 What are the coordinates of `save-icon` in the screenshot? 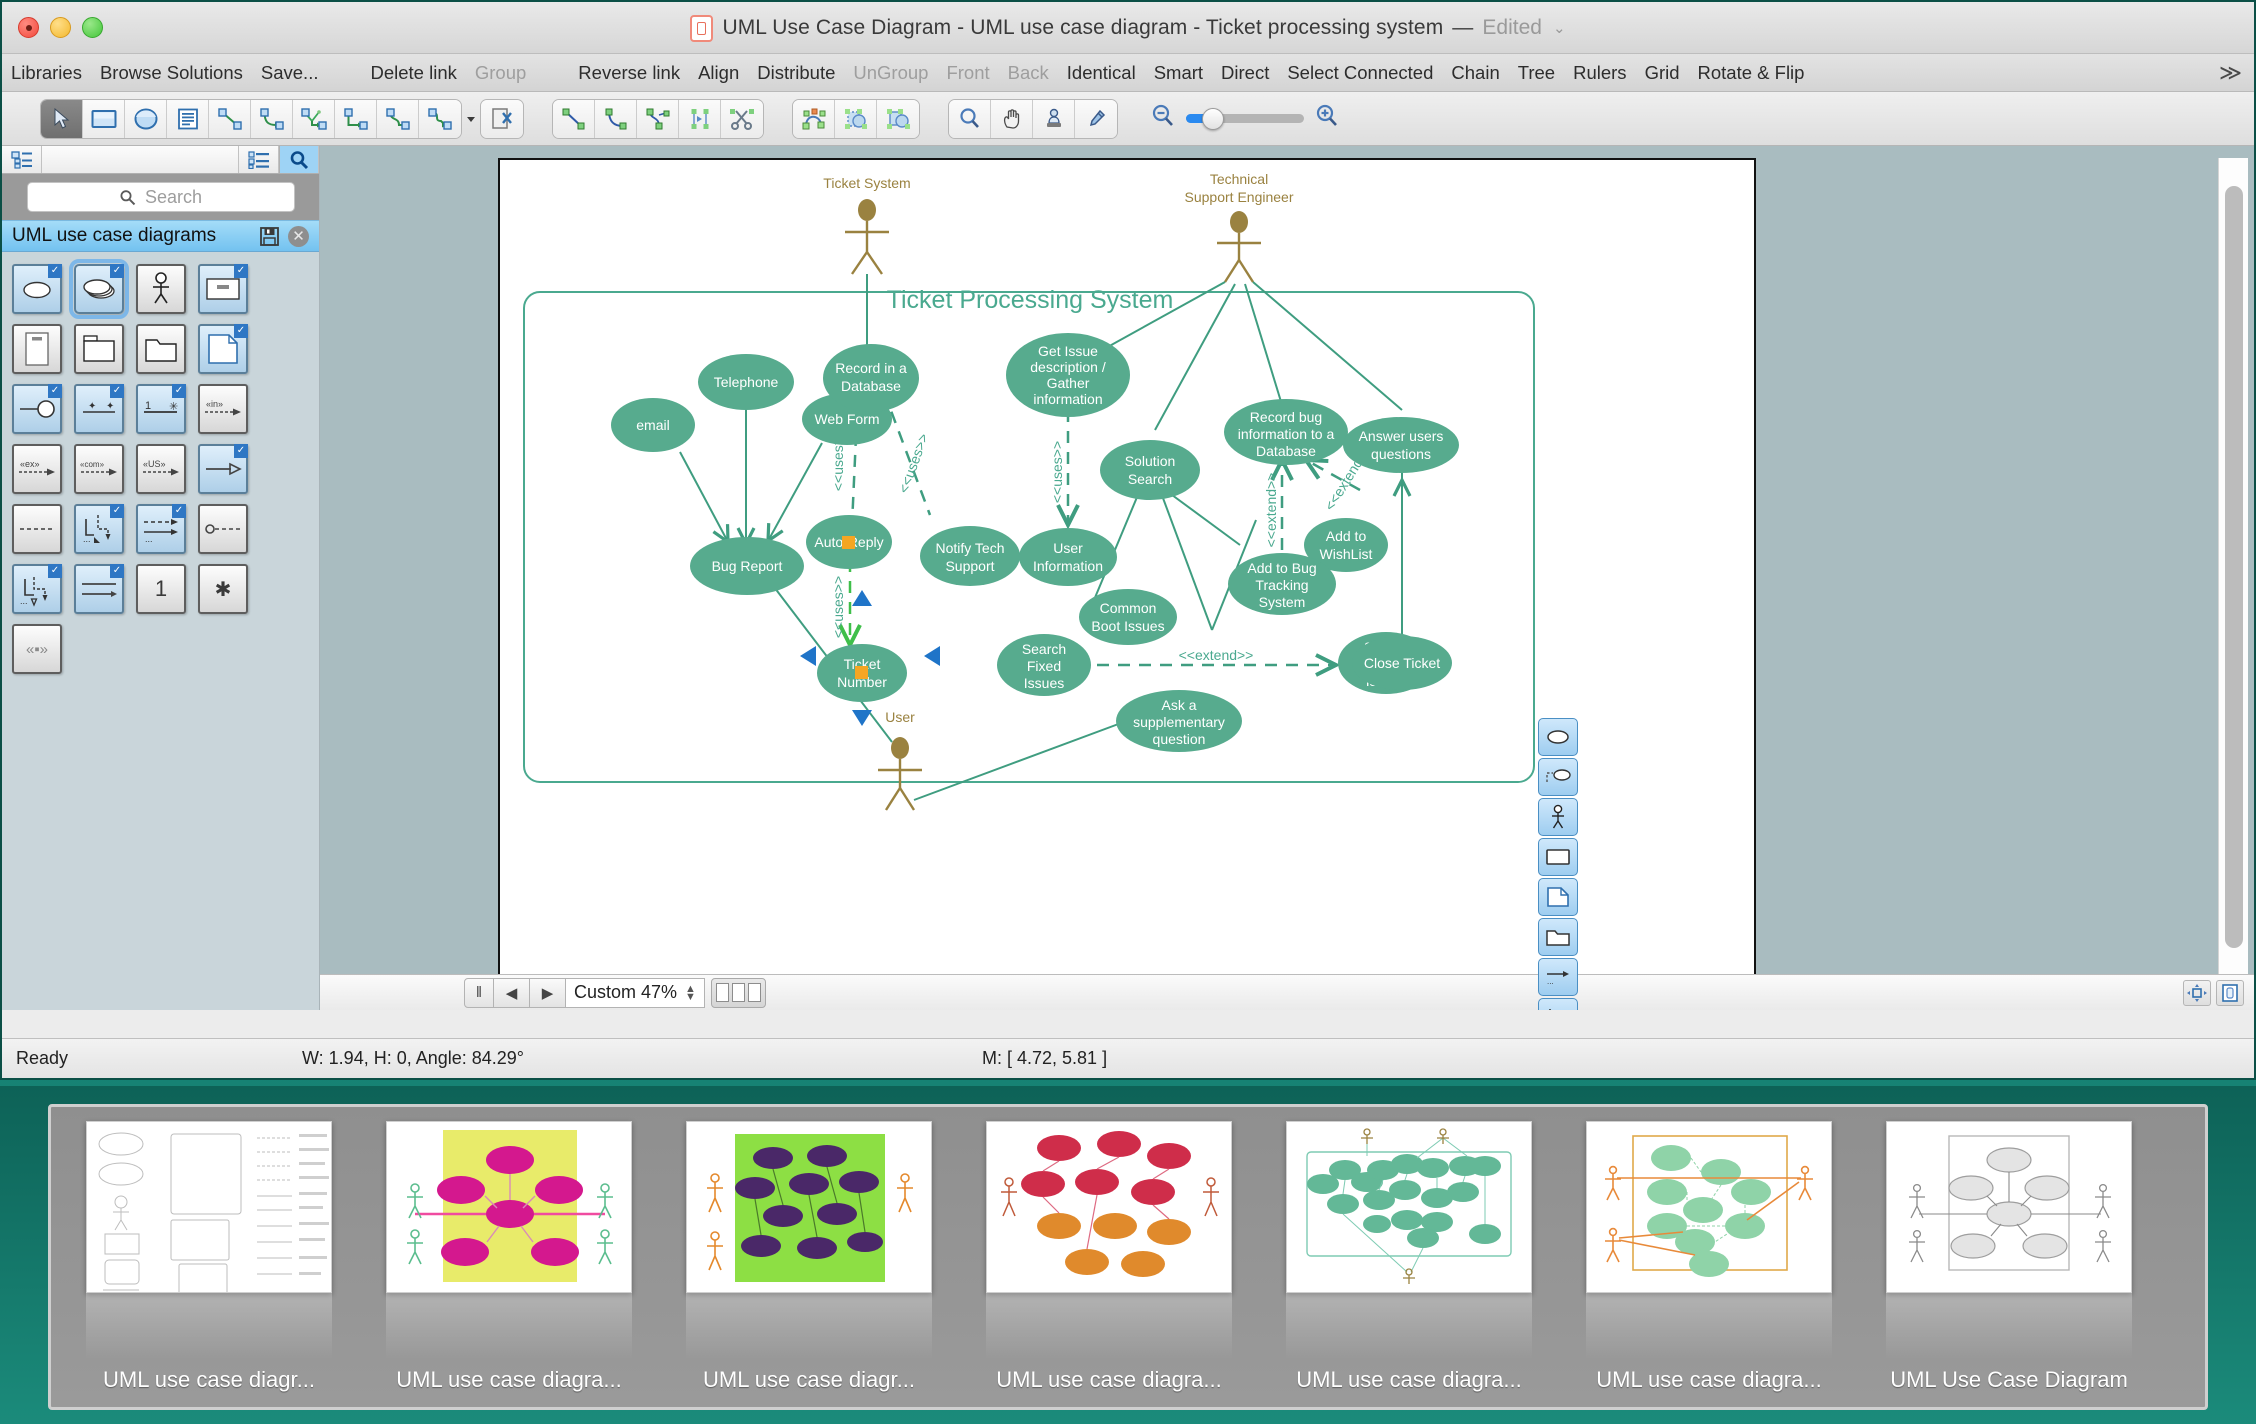 It's located at (269, 236).